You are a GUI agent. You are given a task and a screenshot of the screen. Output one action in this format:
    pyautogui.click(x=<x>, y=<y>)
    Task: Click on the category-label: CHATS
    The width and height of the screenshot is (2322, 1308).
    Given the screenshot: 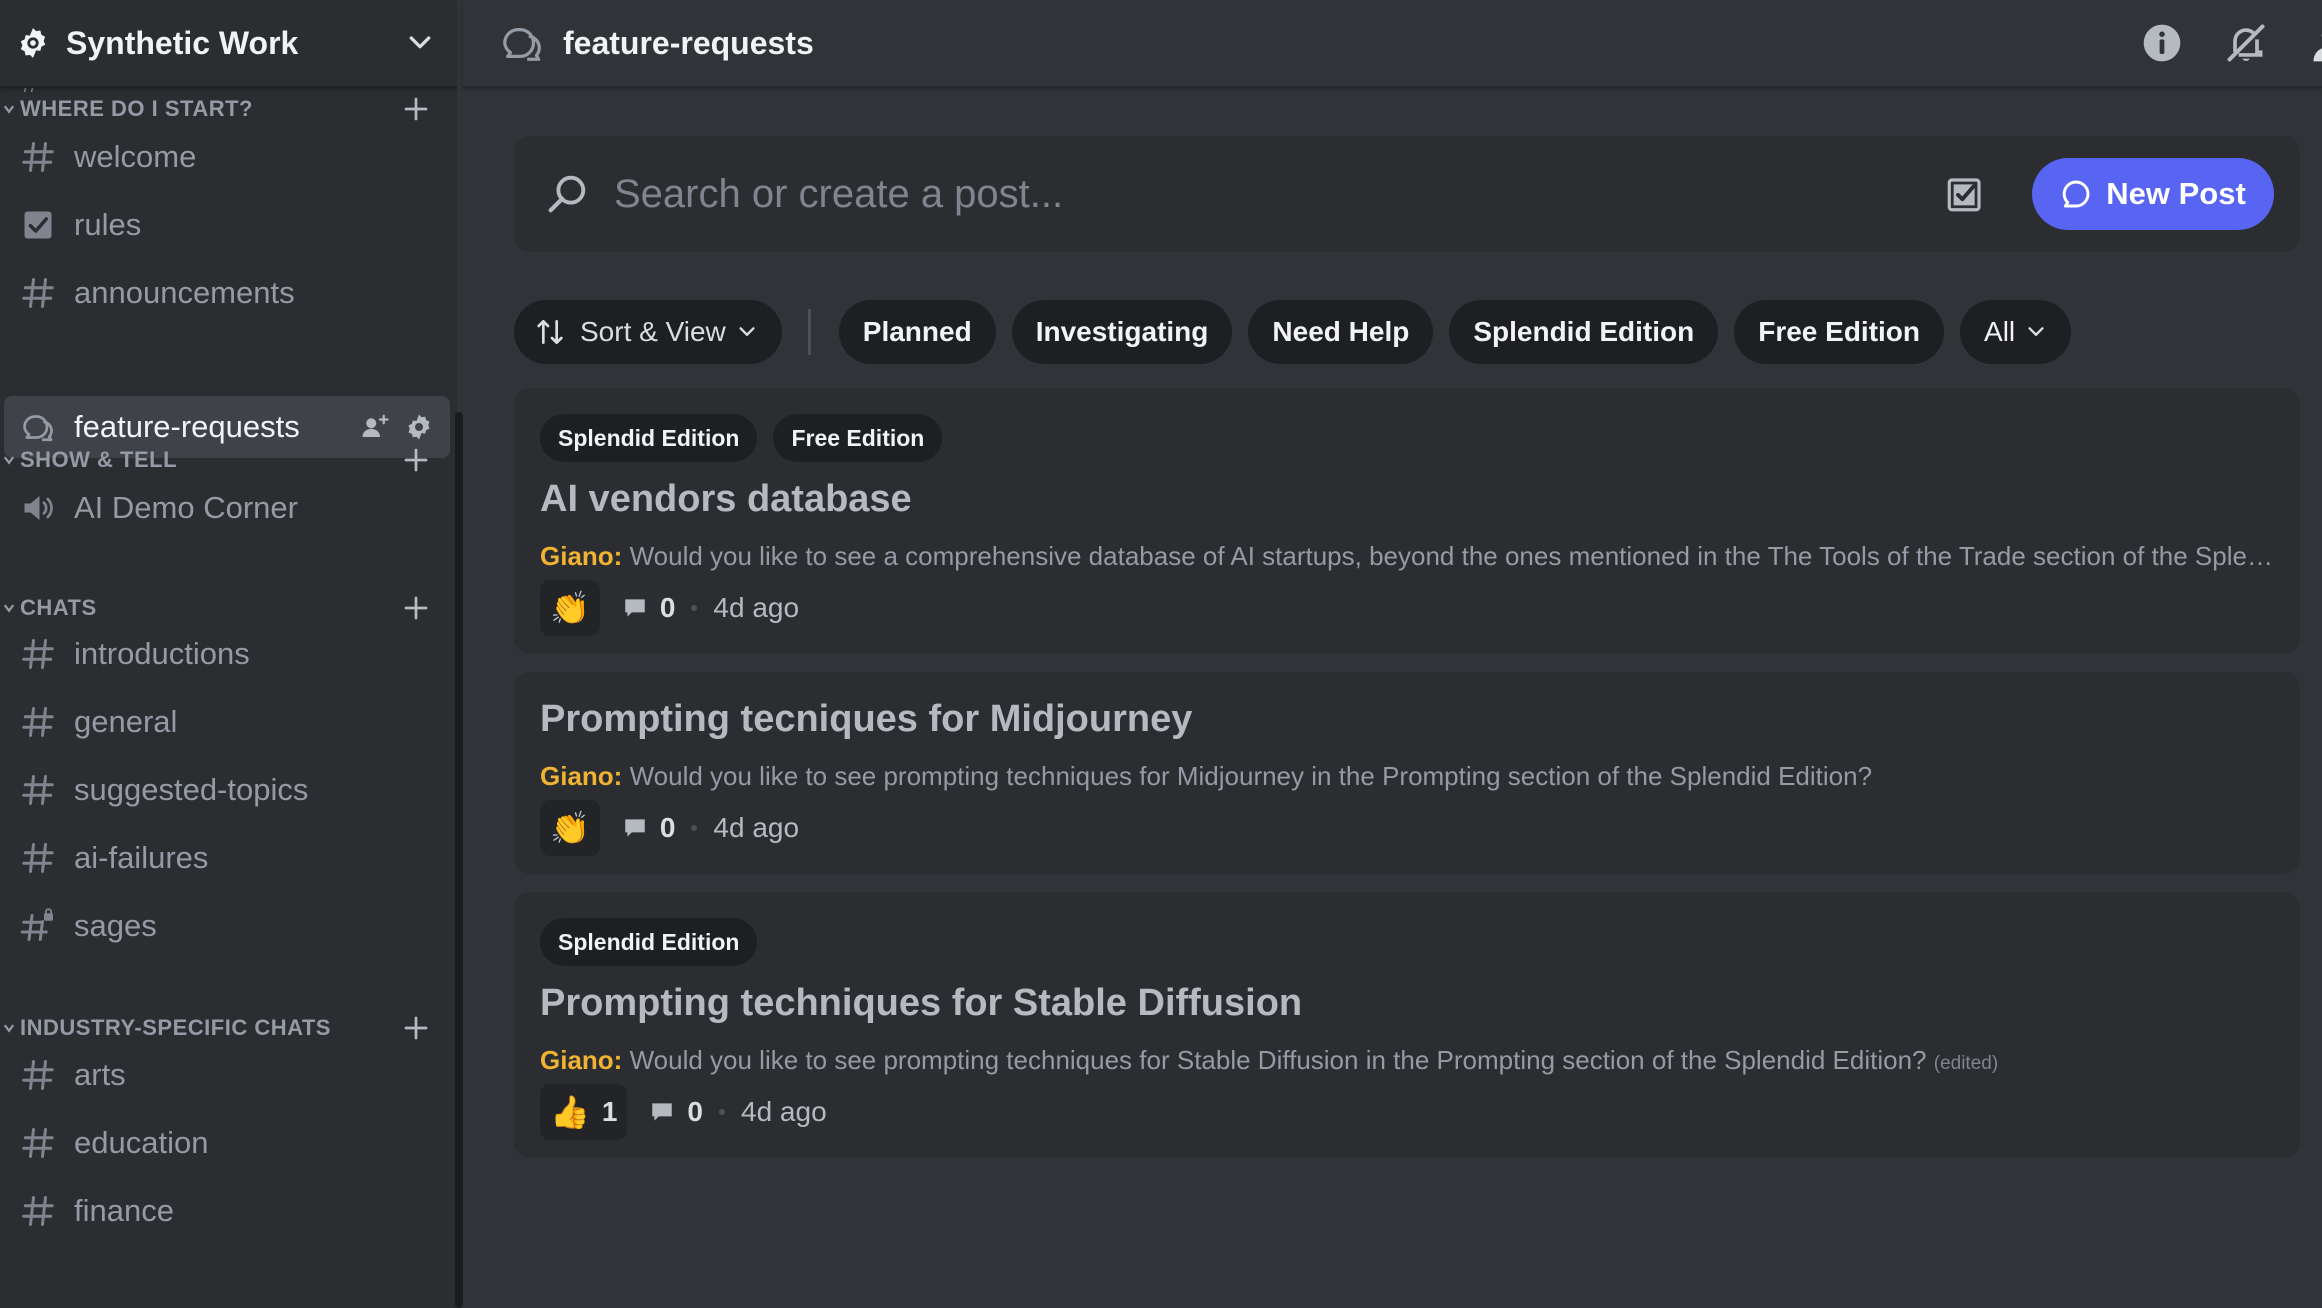 What is the action you would take?
    pyautogui.click(x=58, y=607)
    